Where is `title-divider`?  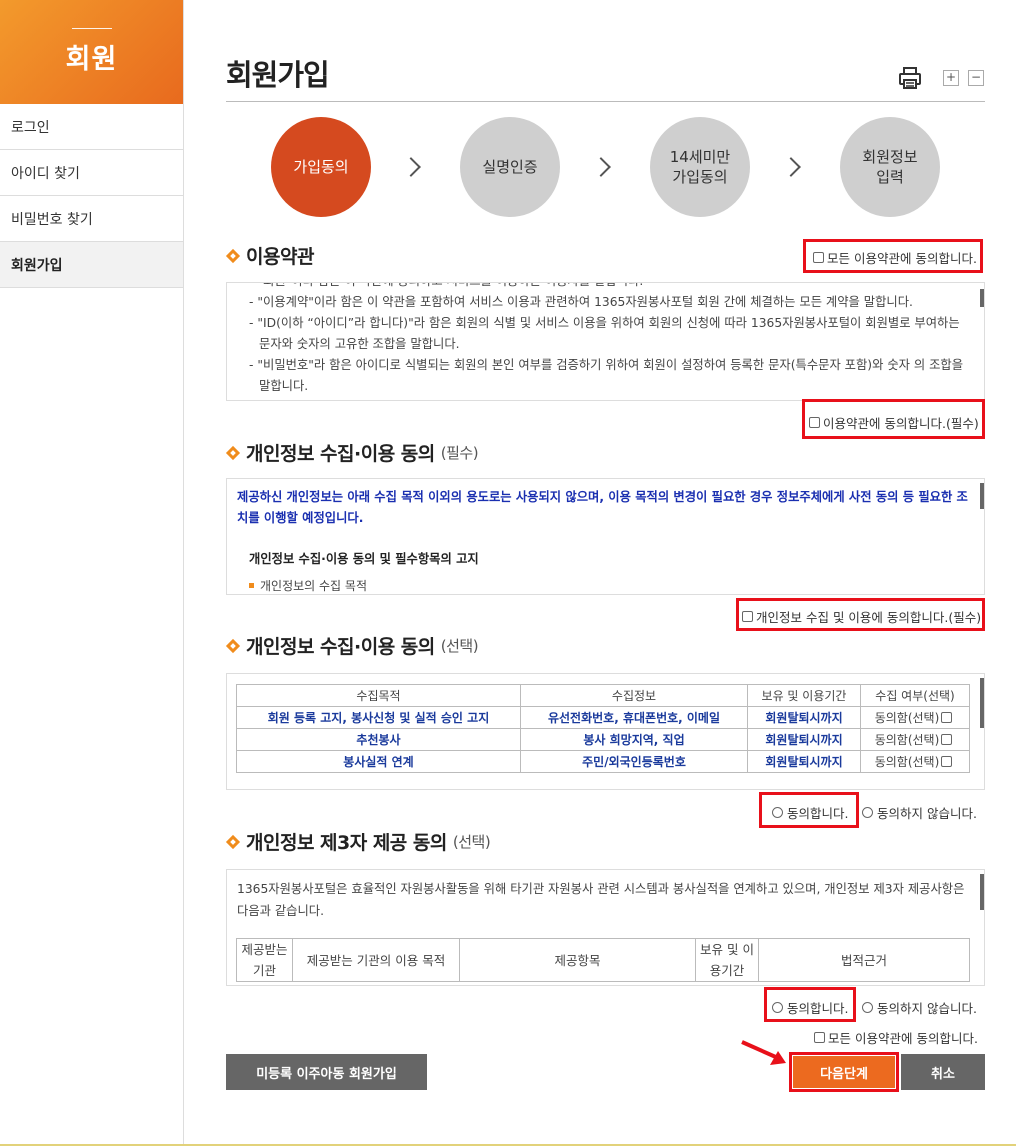 title-divider is located at coordinates (605, 101).